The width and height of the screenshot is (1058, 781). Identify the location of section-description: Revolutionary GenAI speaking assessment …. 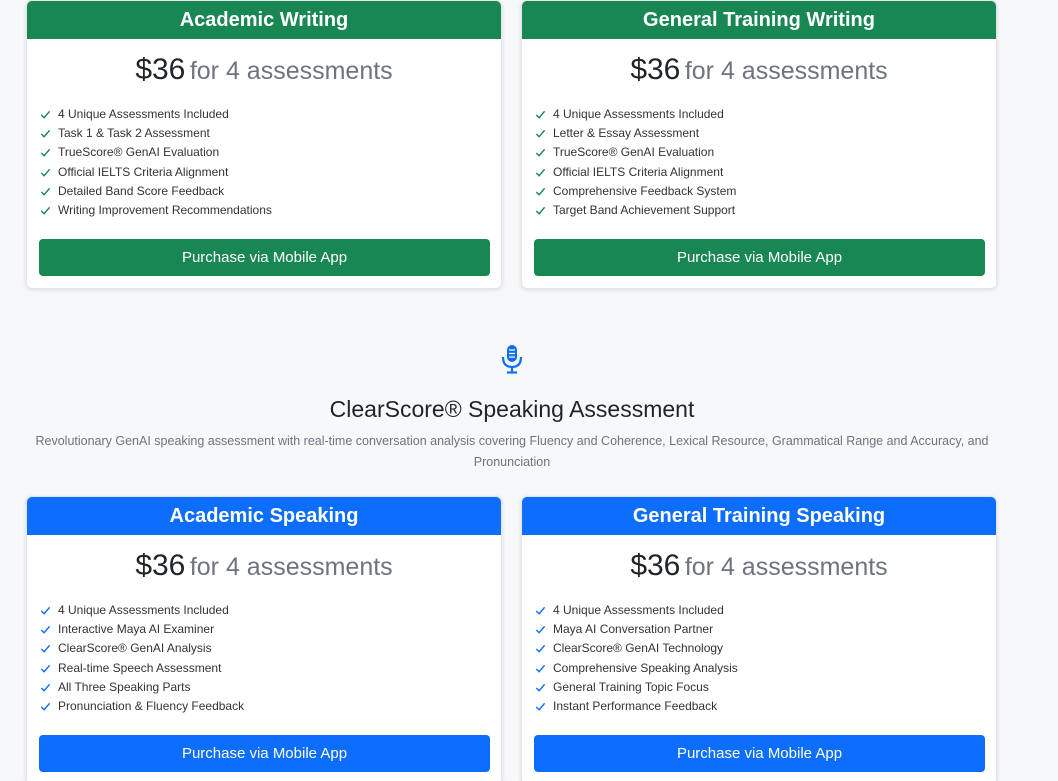
(512, 451).